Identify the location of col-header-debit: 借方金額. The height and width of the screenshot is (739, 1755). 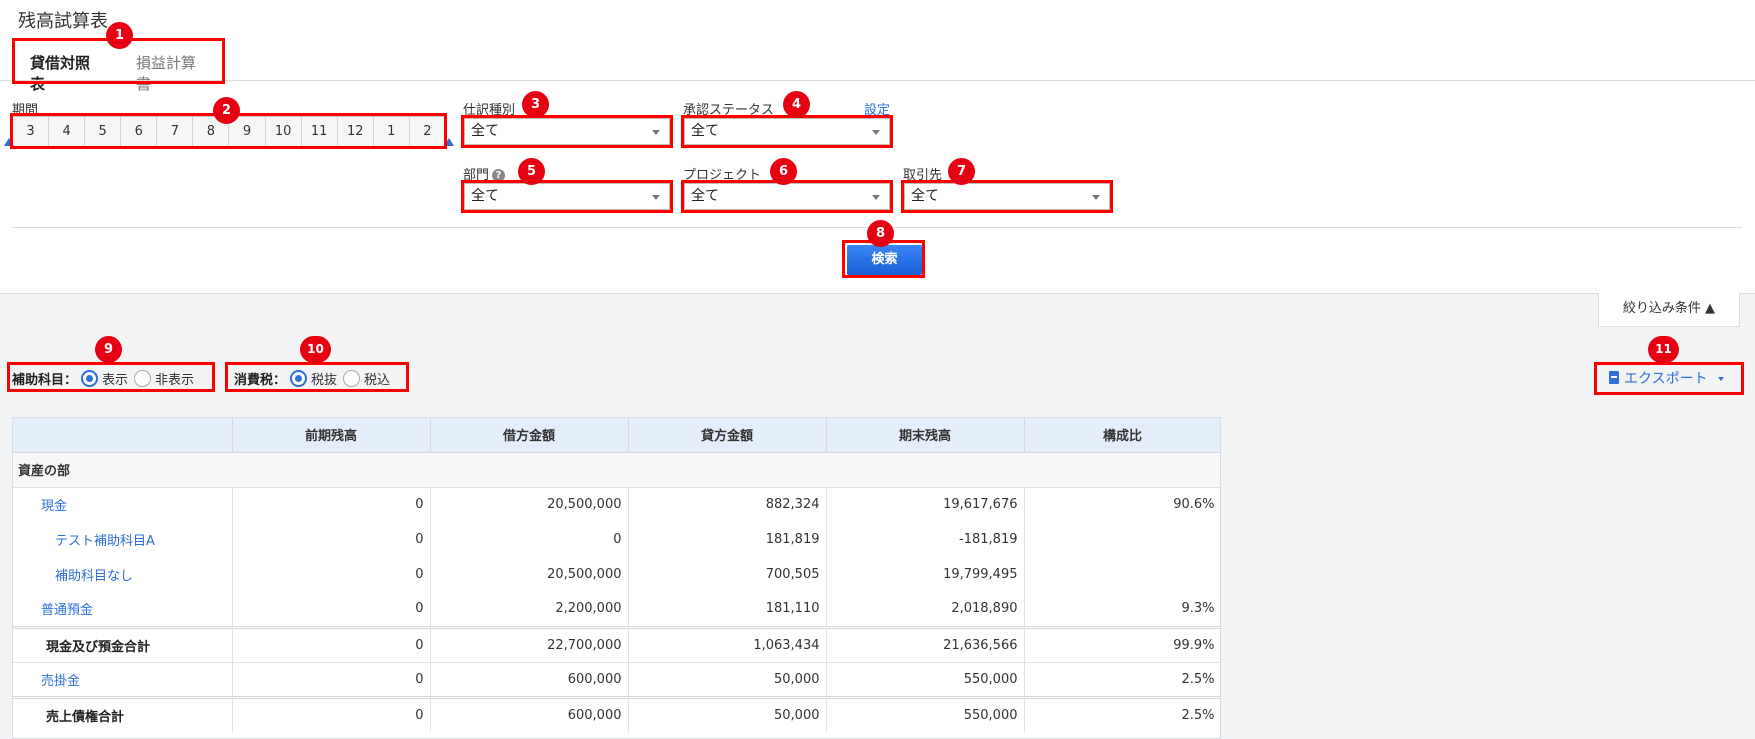
(529, 435).